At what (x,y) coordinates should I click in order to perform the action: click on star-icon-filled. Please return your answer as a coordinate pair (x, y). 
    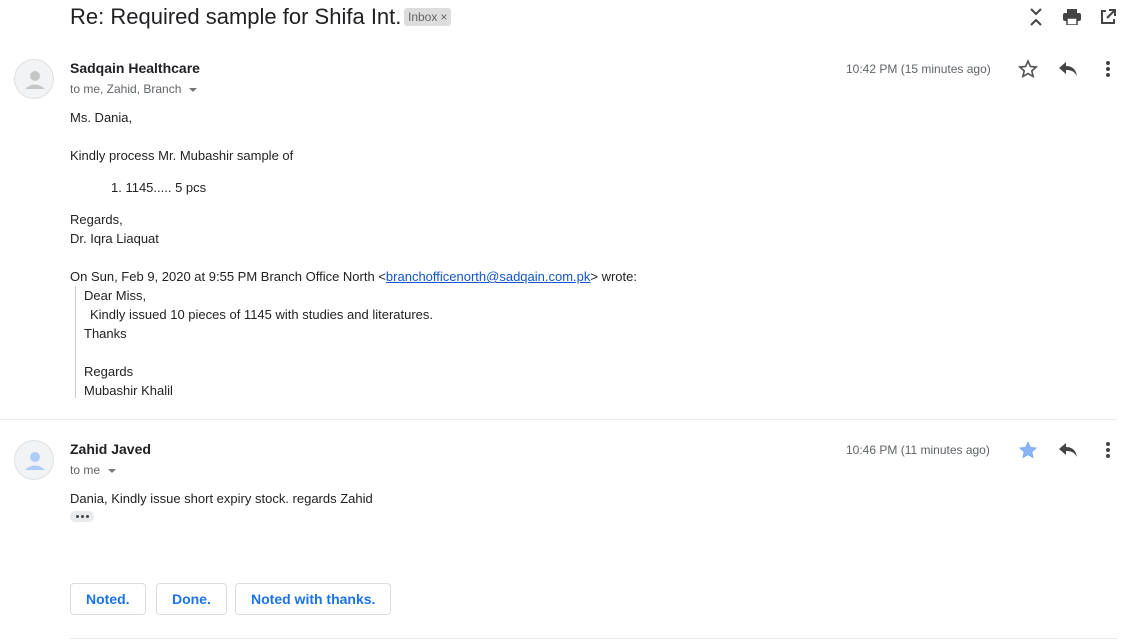
    Looking at the image, I should click on (1028, 450).